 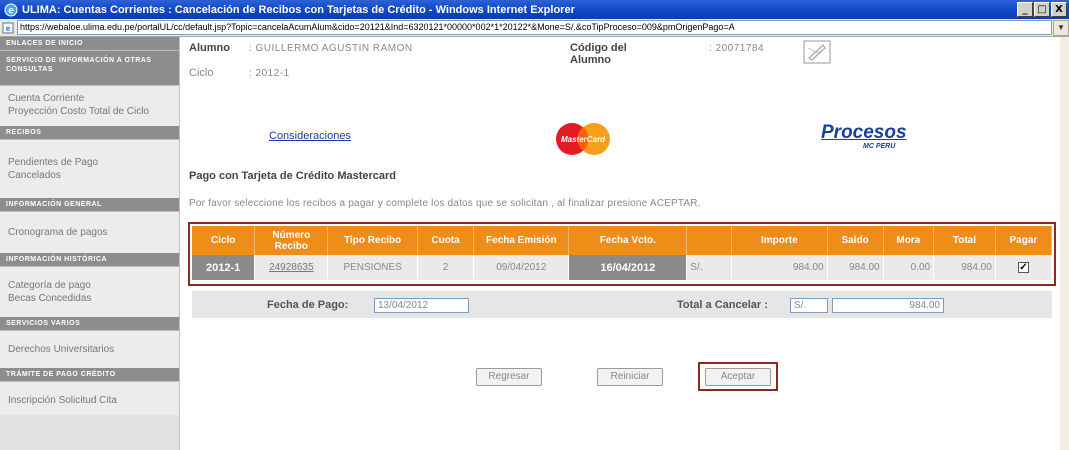 I want to click on regresar-button: Regresar, so click(x=509, y=377).